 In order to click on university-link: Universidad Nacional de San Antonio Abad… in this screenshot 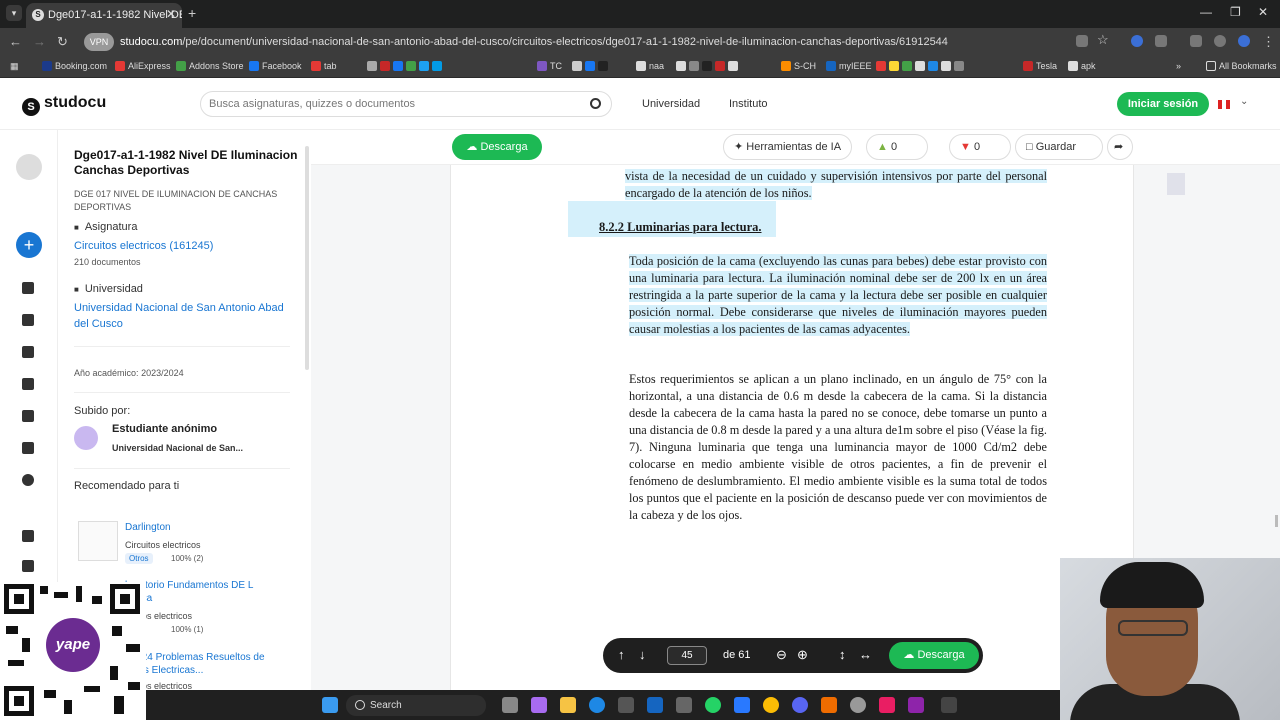, I will do `click(186, 316)`.